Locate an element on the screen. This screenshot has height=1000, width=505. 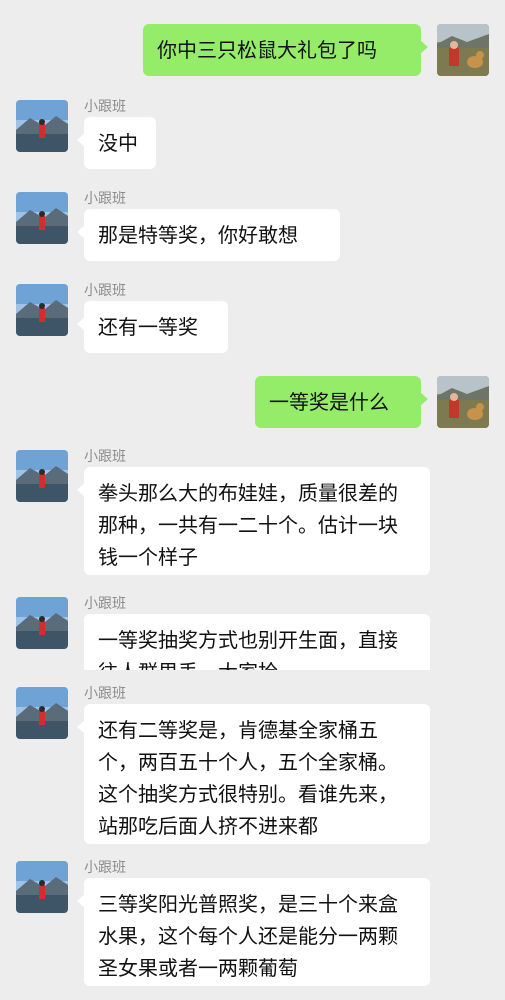
message-bubble: 你中三只松鼠大礼包了吗 is located at coordinates (285, 50).